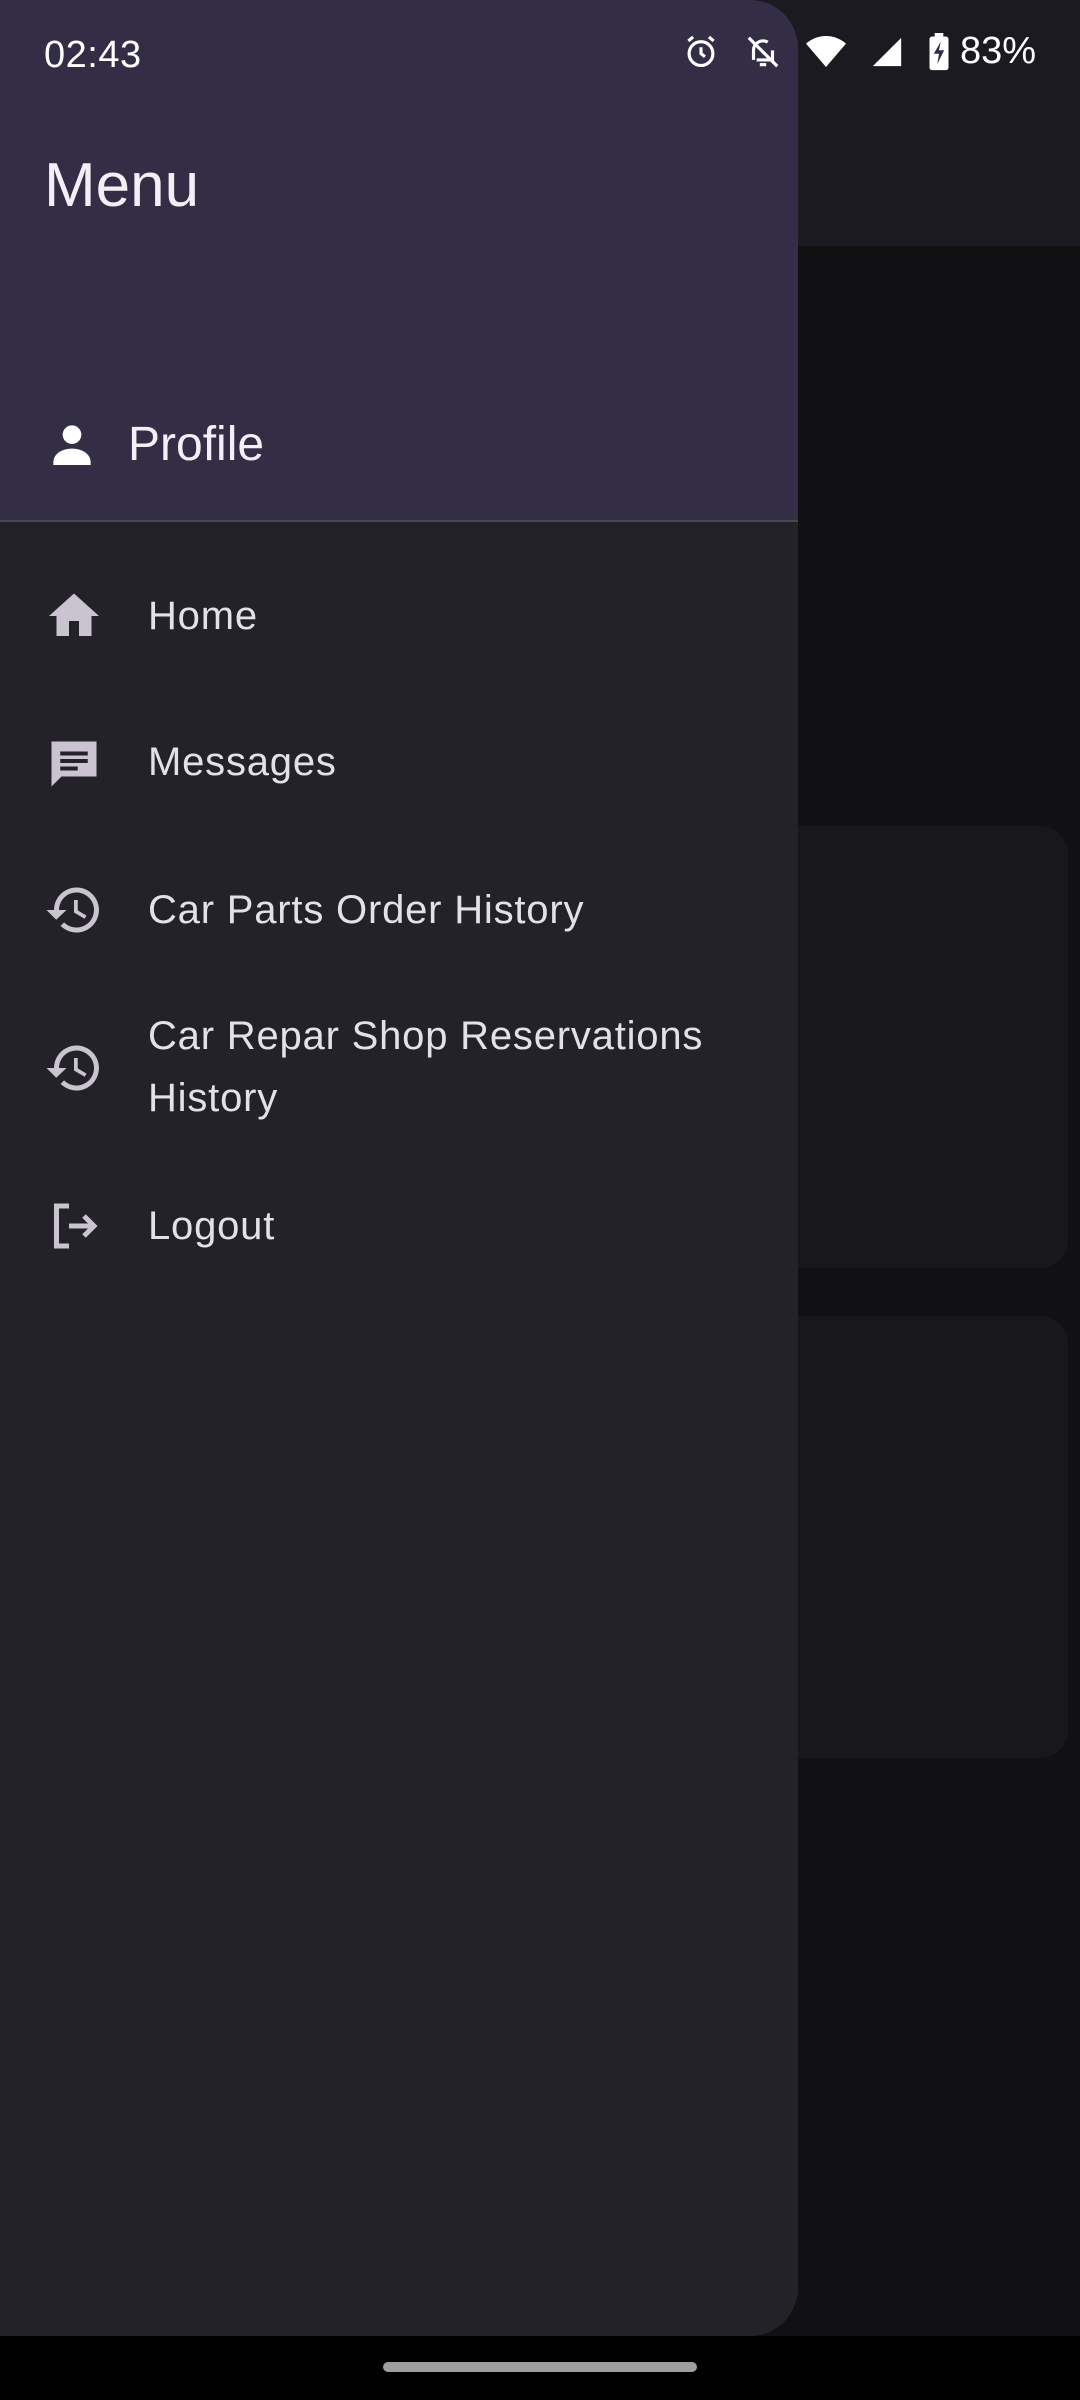 This screenshot has height=2400, width=1080. Describe the element at coordinates (212, 1226) in the screenshot. I see `menu-item-label: Logout` at that location.